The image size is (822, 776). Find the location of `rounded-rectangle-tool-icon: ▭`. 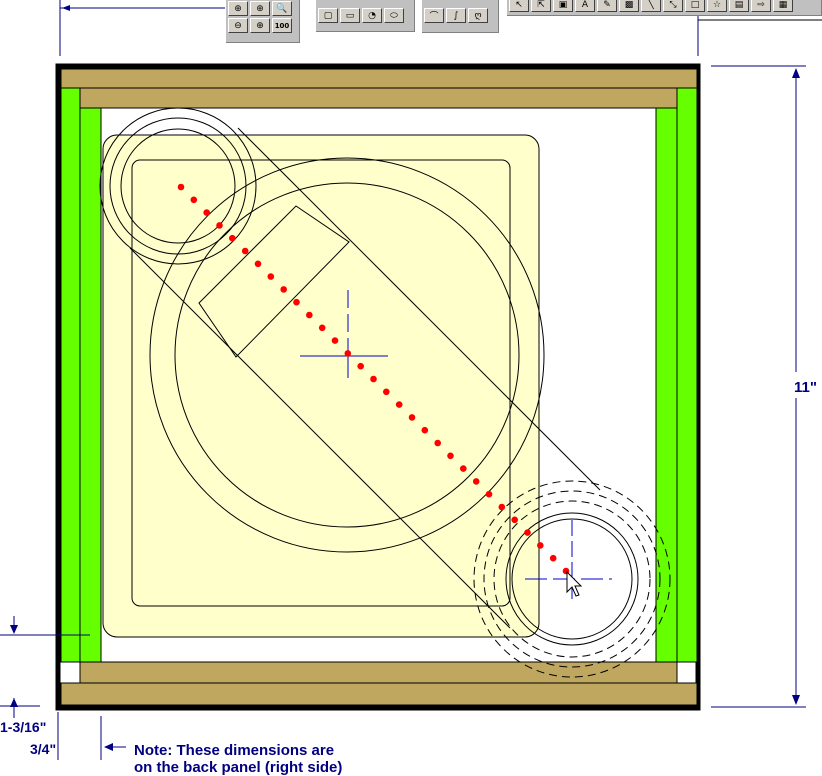

rounded-rectangle-tool-icon: ▭ is located at coordinates (350, 15).